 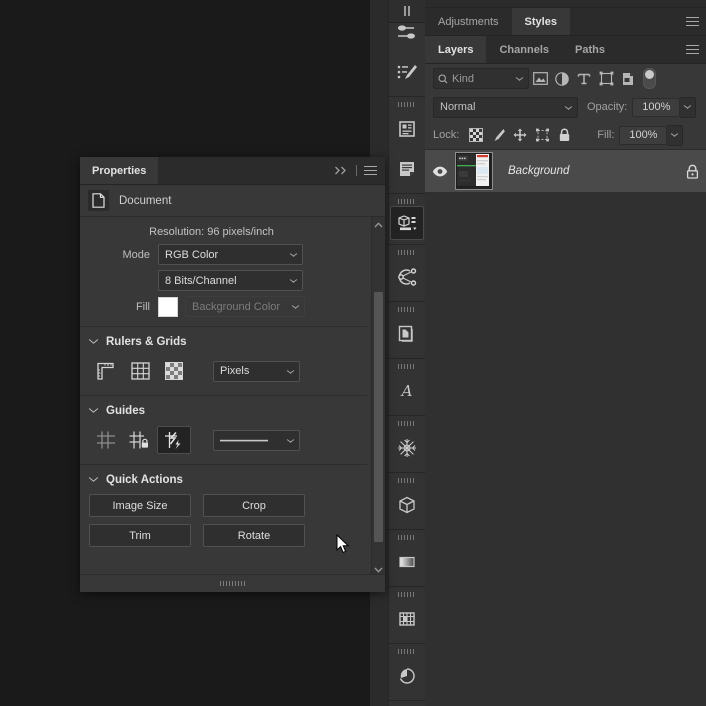 I want to click on collapse-double-chevron-icon, so click(x=341, y=170).